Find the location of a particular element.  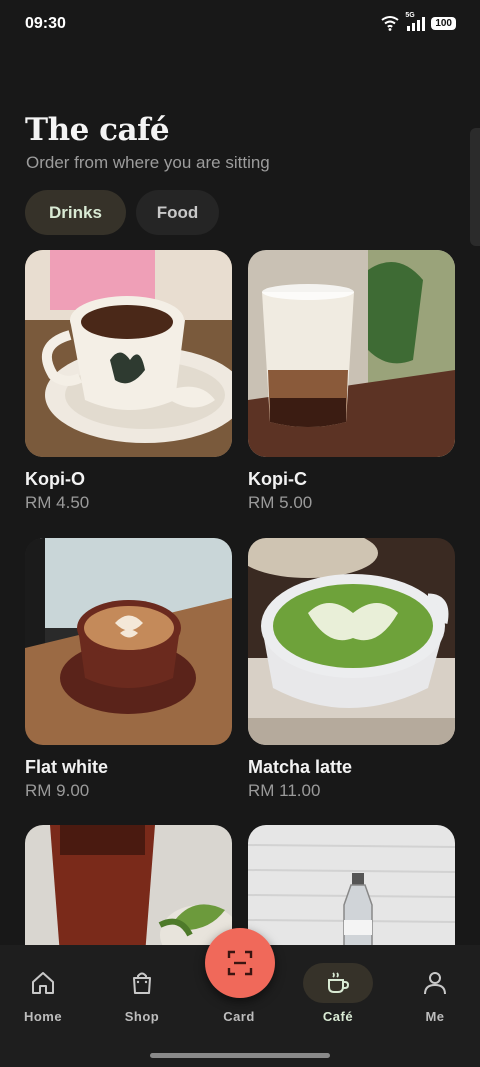

wifi-icon is located at coordinates (390, 23).